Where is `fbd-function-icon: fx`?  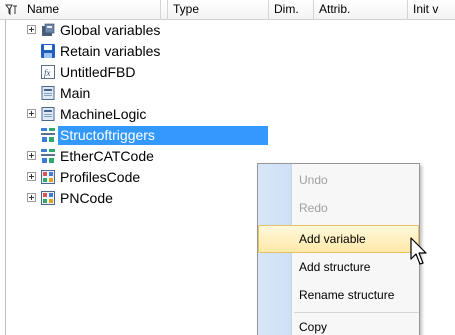
fbd-function-icon: fx is located at coordinates (48, 72).